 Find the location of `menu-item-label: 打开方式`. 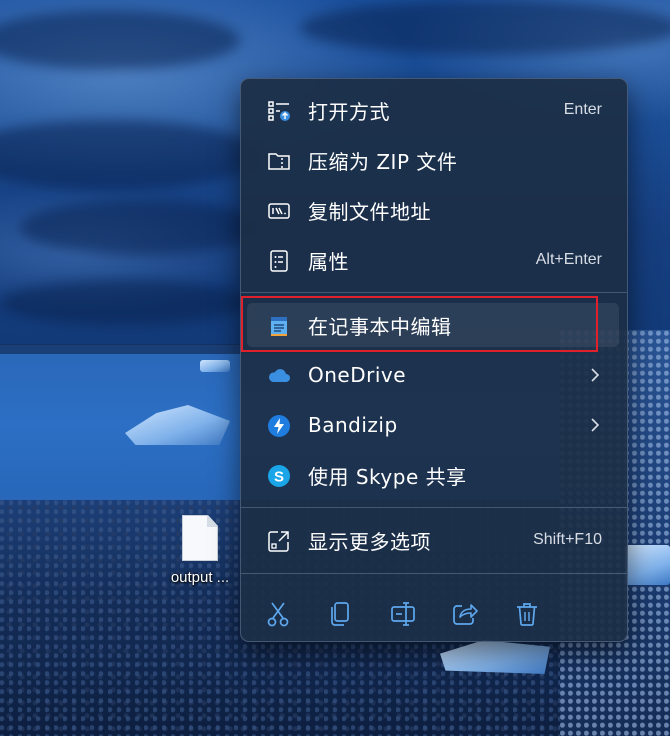

menu-item-label: 打开方式 is located at coordinates (349, 111).